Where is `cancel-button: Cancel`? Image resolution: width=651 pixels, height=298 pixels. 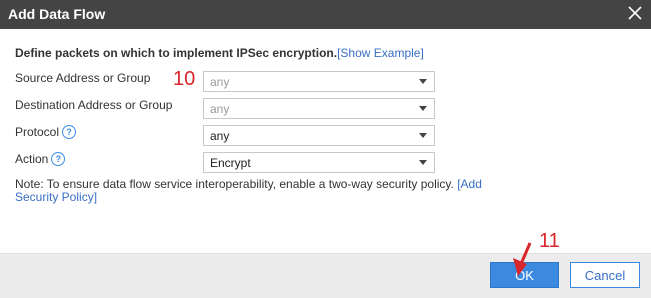
cancel-button: Cancel is located at coordinates (605, 275).